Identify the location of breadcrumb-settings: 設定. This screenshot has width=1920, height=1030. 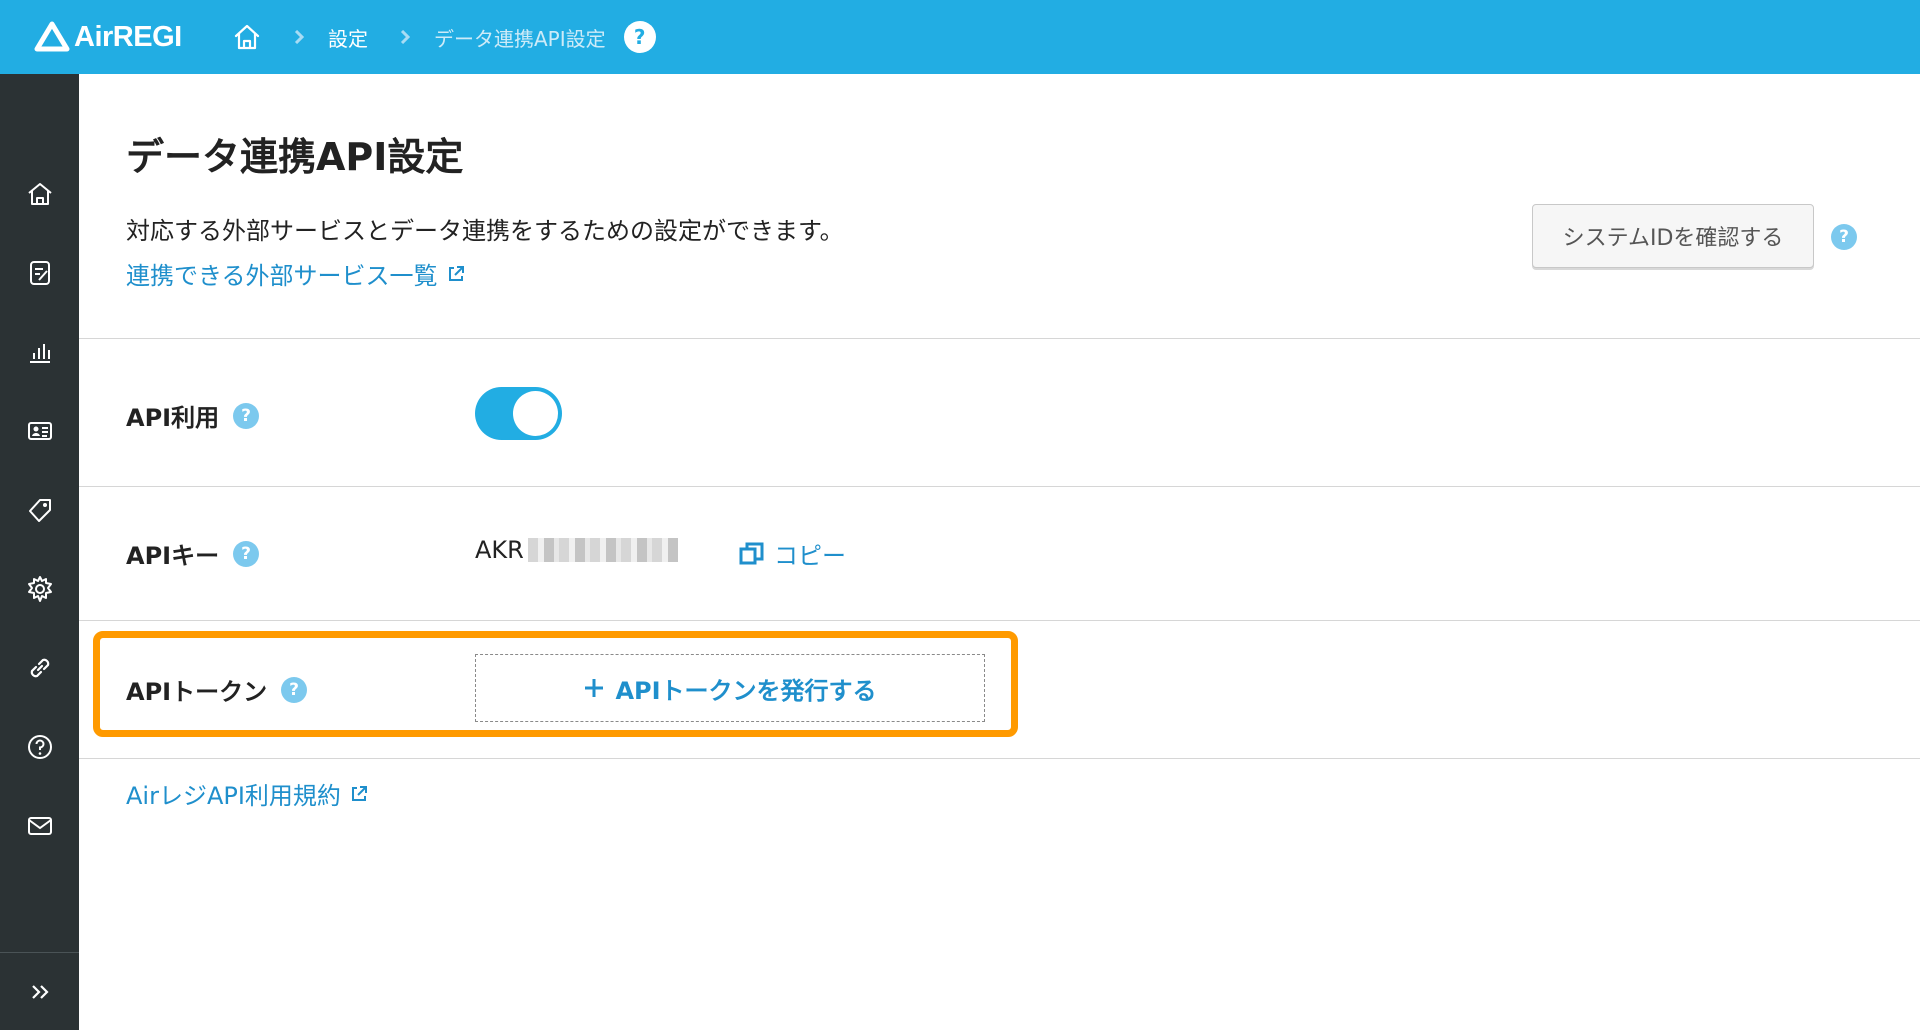
(348, 37).